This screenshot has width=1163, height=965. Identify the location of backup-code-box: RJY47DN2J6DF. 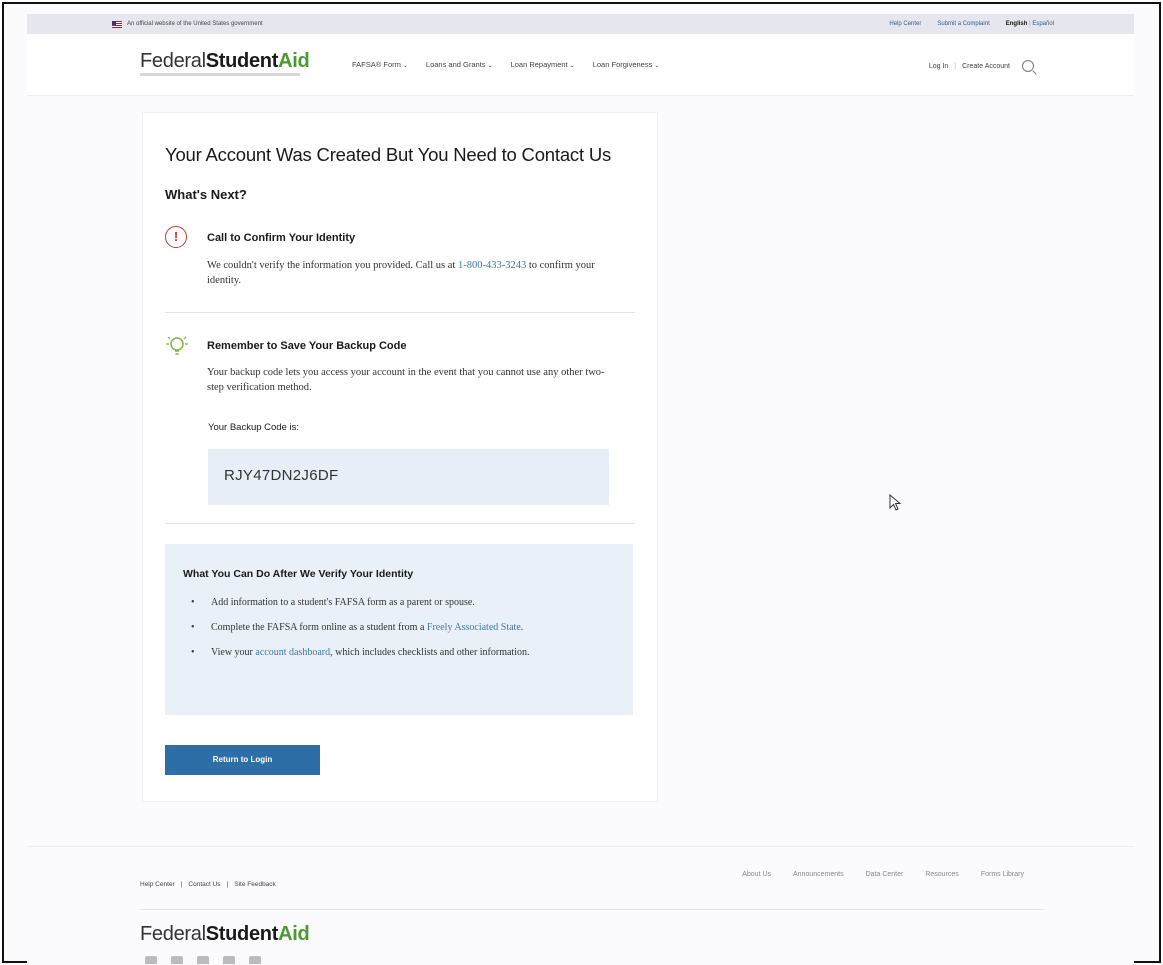
(408, 477).